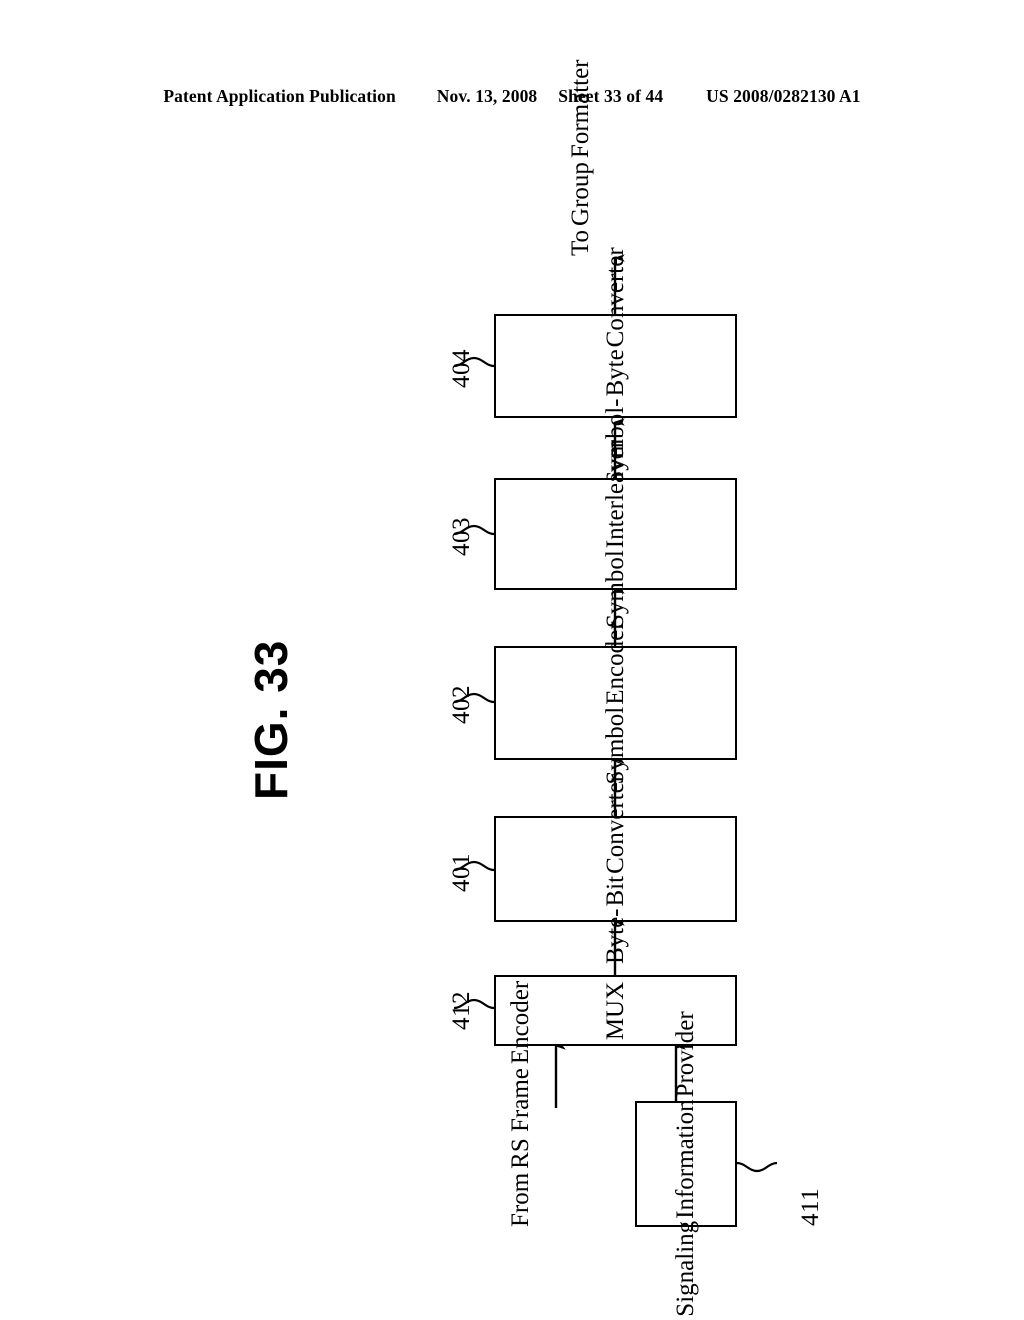 Image resolution: width=1024 pixels, height=1320 pixels. What do you see at coordinates (615, 891) in the screenshot?
I see `block-label-line: Bit` at bounding box center [615, 891].